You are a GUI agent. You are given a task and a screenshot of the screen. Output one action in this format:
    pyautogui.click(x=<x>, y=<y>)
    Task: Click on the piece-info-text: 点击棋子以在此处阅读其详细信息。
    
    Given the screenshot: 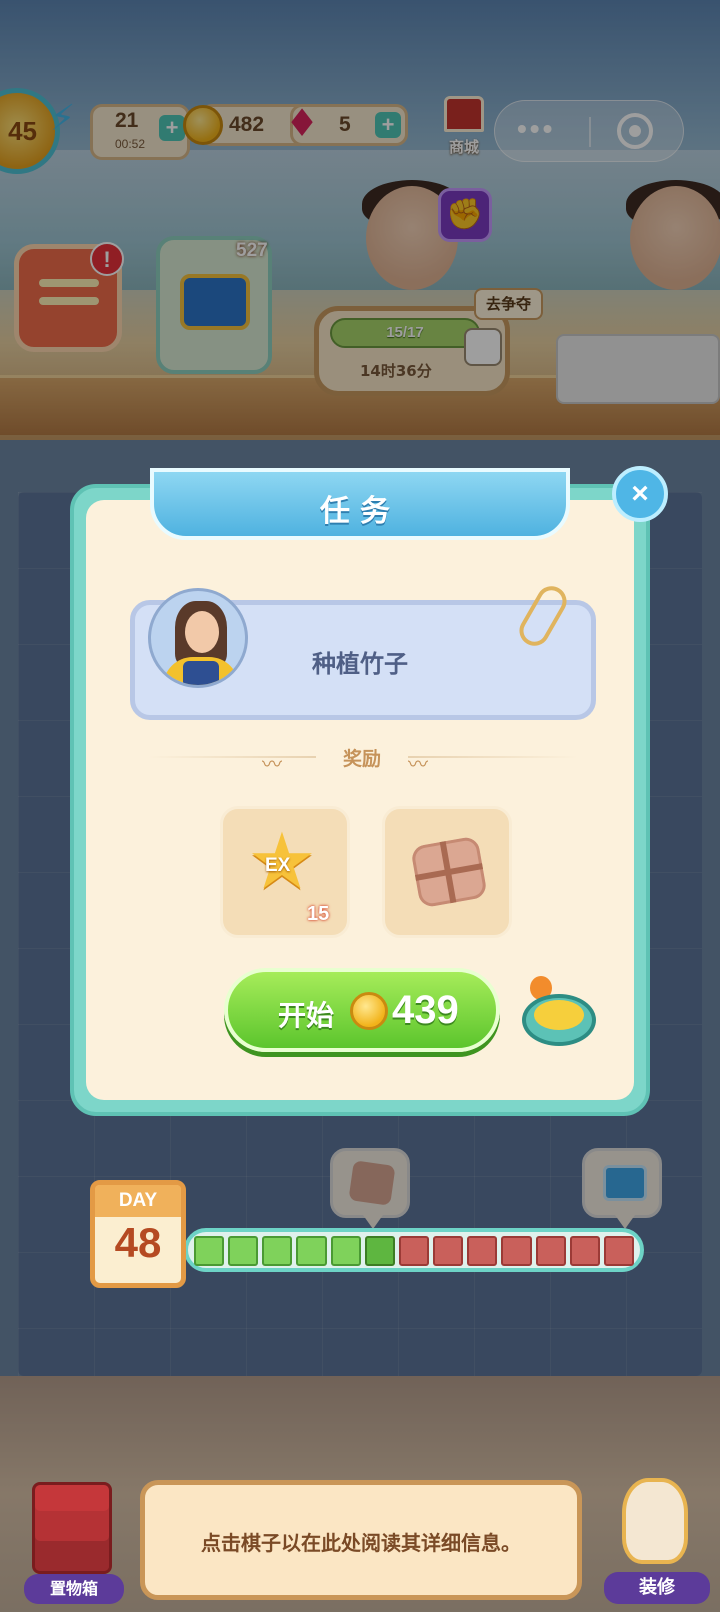 What is the action you would take?
    pyautogui.click(x=361, y=1543)
    